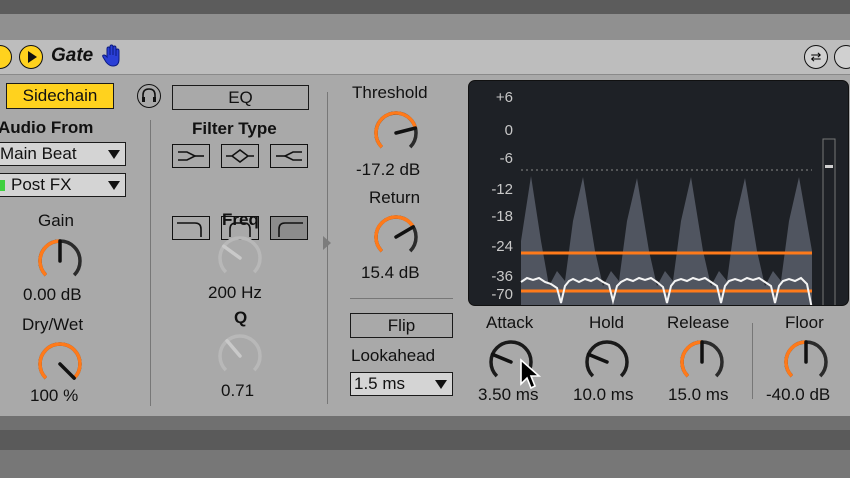 This screenshot has height=478, width=850. I want to click on play-icon, so click(32, 57).